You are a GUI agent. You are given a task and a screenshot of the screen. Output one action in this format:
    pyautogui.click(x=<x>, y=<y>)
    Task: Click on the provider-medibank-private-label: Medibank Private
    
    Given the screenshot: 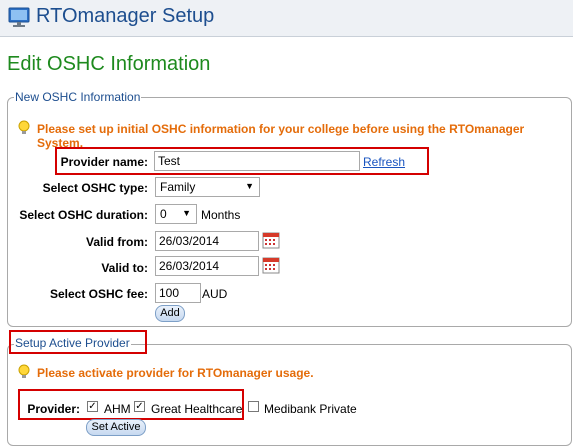 What is the action you would take?
    pyautogui.click(x=310, y=409)
    